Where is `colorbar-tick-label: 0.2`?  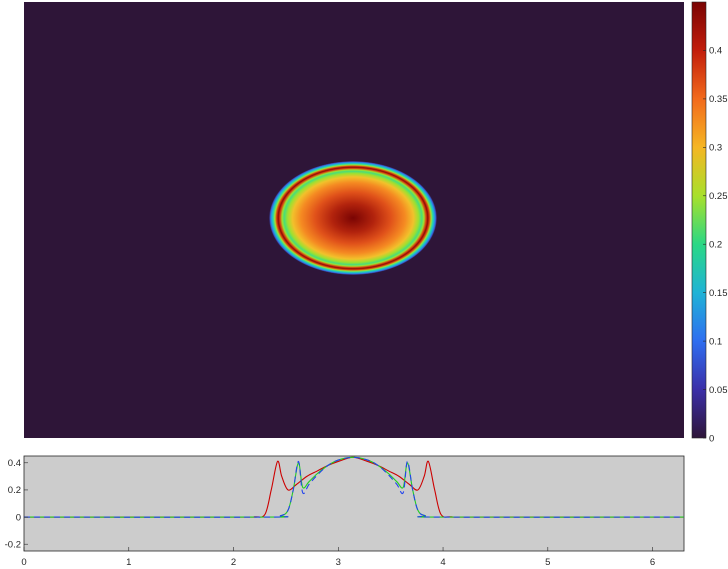
colorbar-tick-label: 0.2 is located at coordinates (715, 245).